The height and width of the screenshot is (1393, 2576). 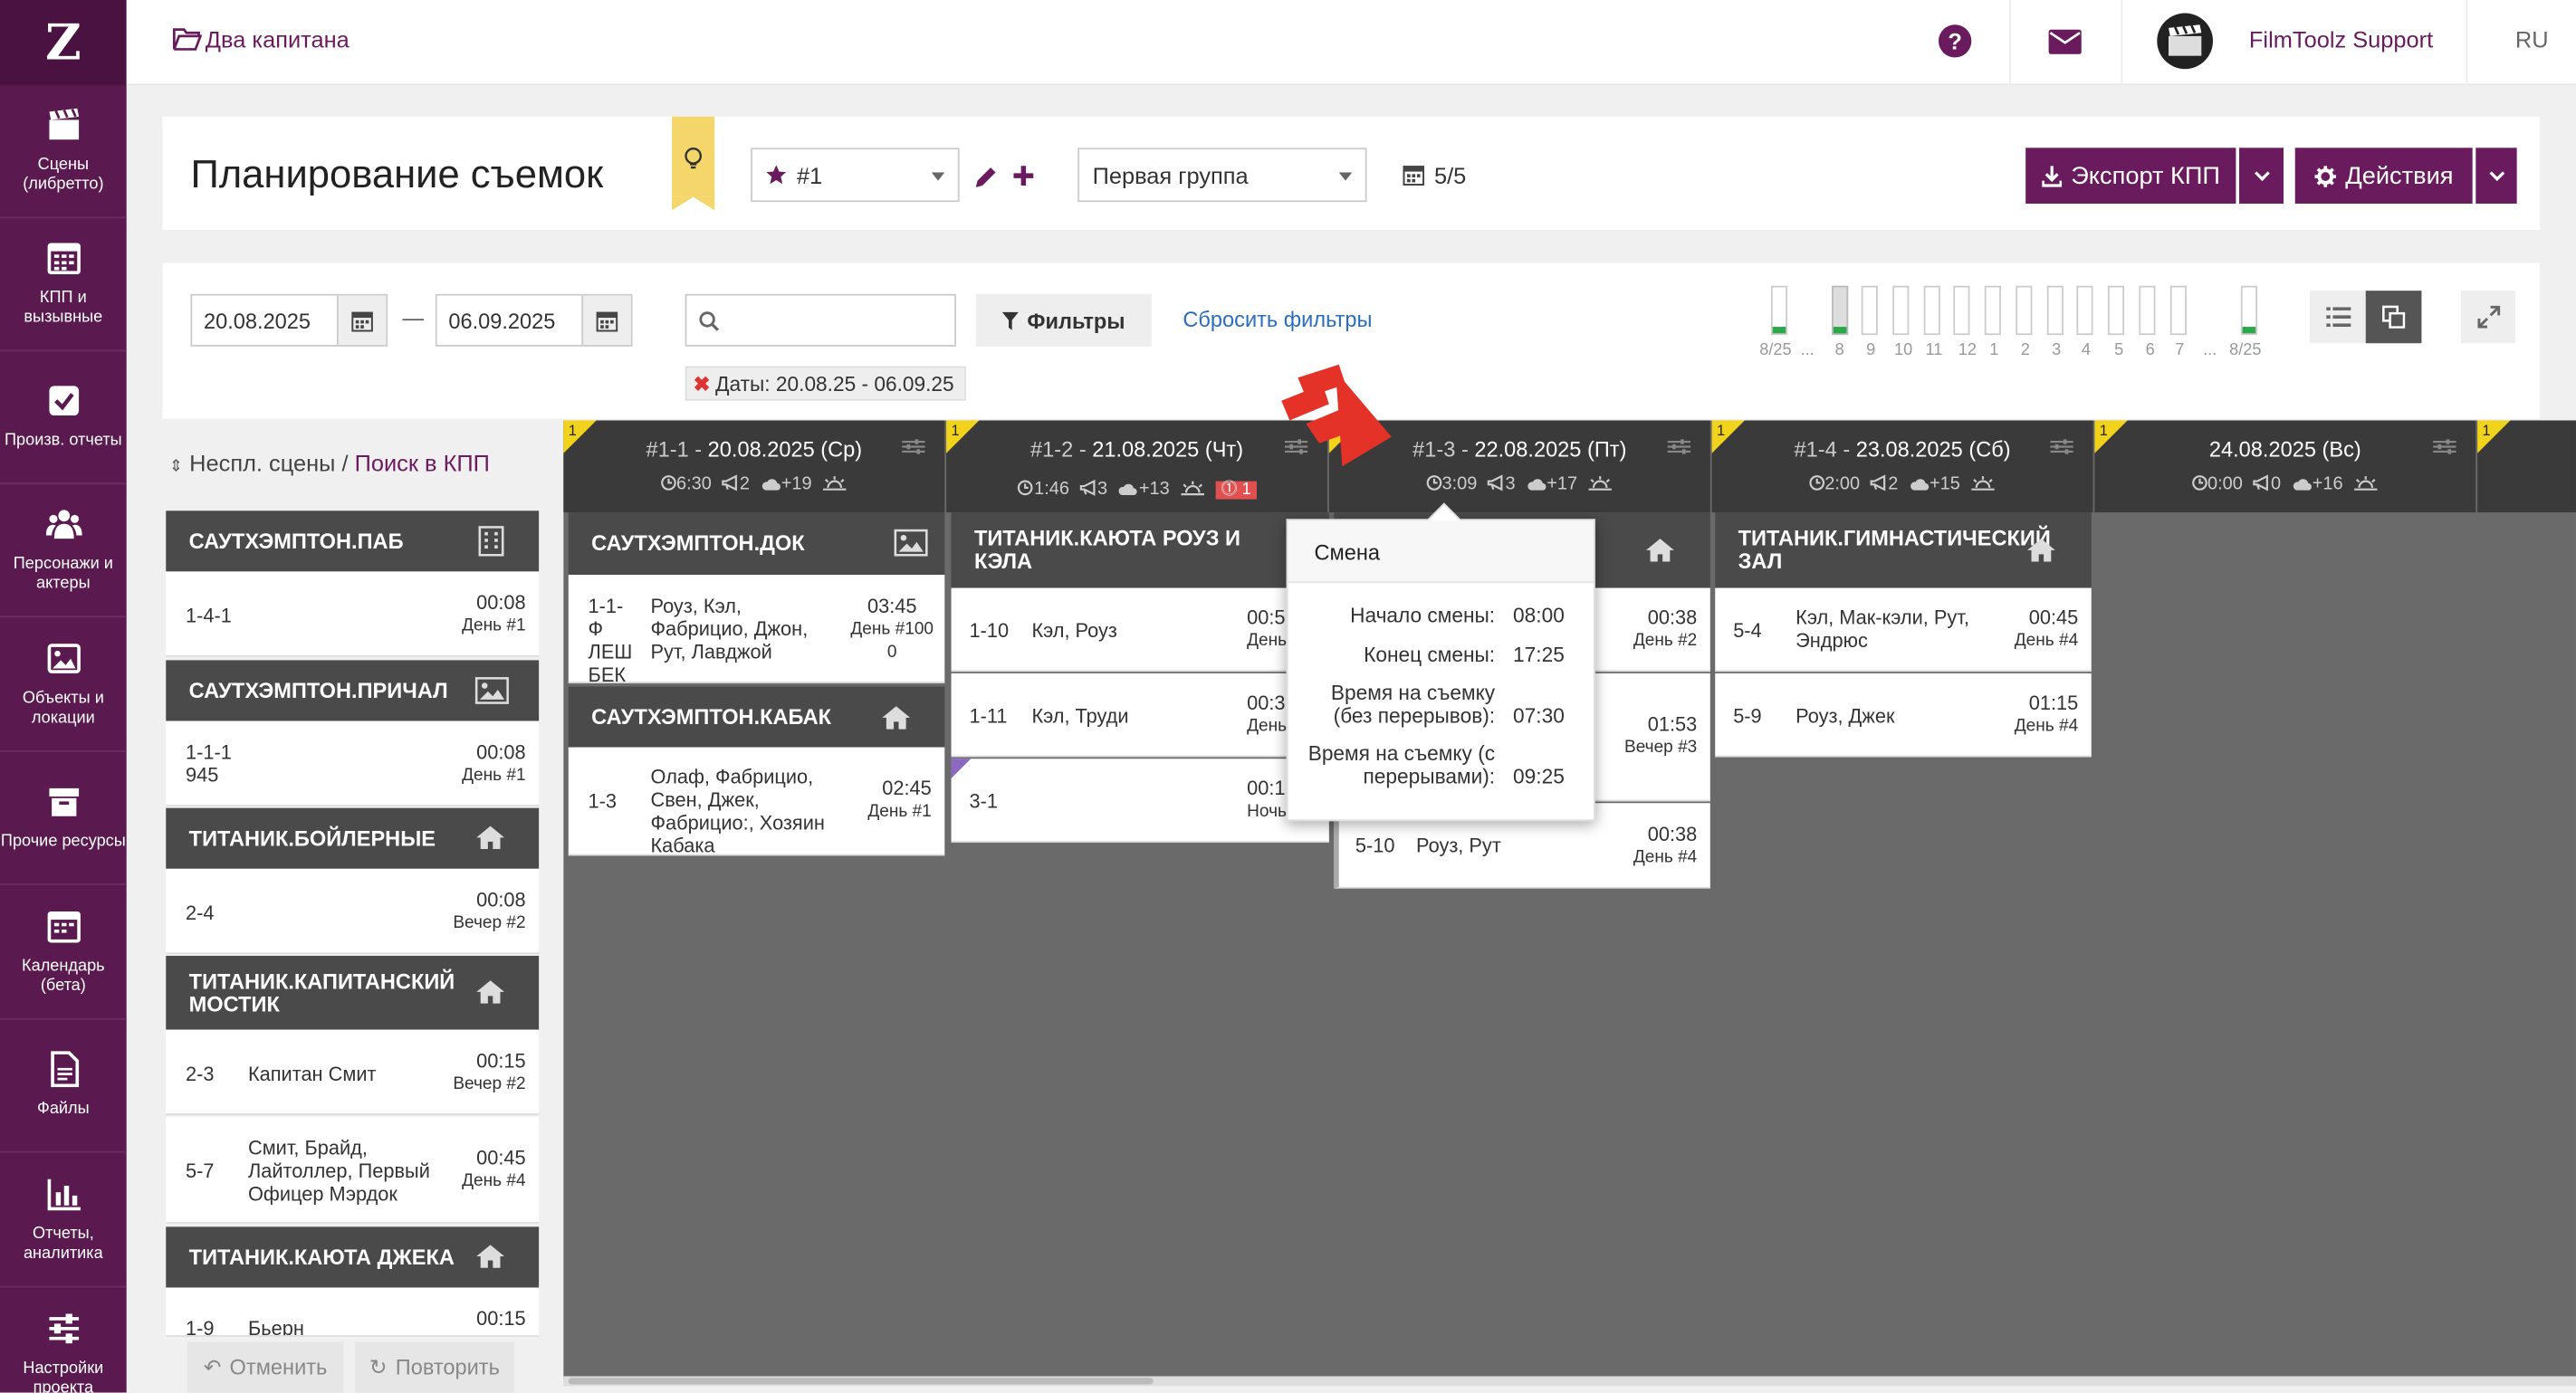 I want to click on app-logo: Z, so click(x=63, y=43).